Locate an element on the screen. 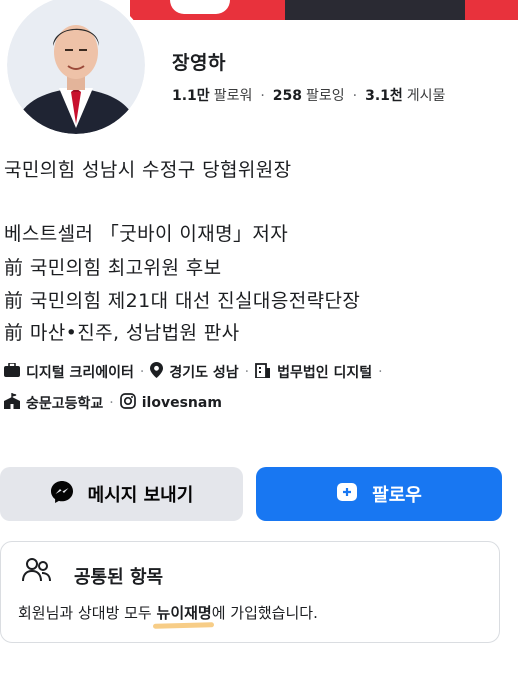 This screenshot has width=518, height=699. group-link: 뉴이재명 is located at coordinates (184, 613).